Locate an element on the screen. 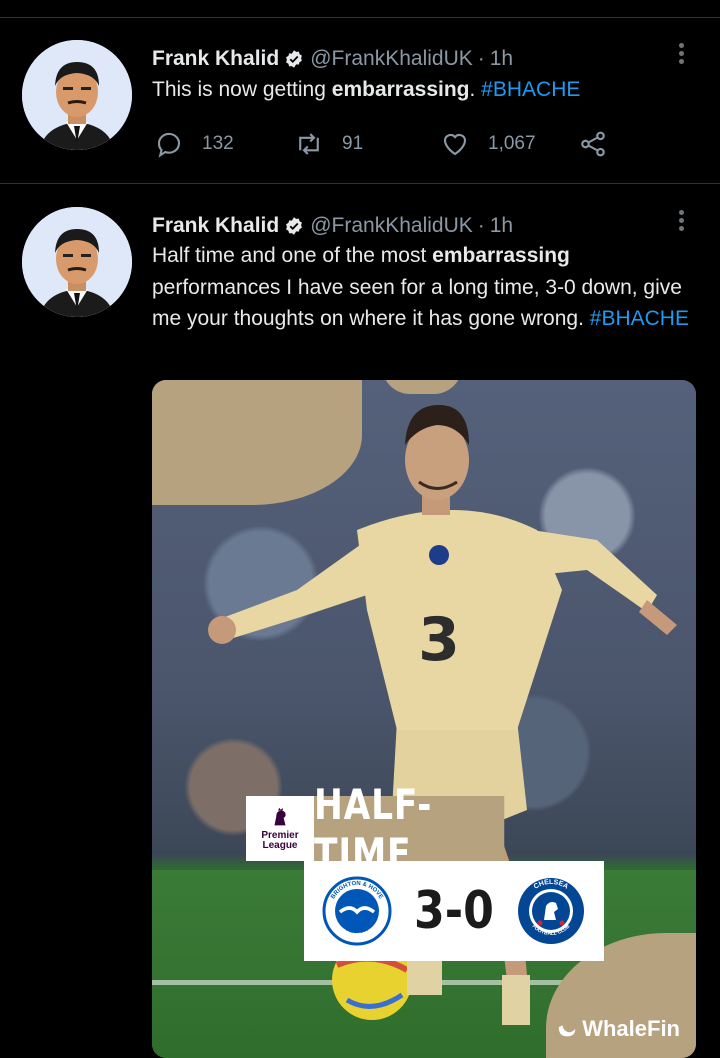 The width and height of the screenshot is (720, 1058). halftime-label: HALF-TIME is located at coordinates (409, 829).